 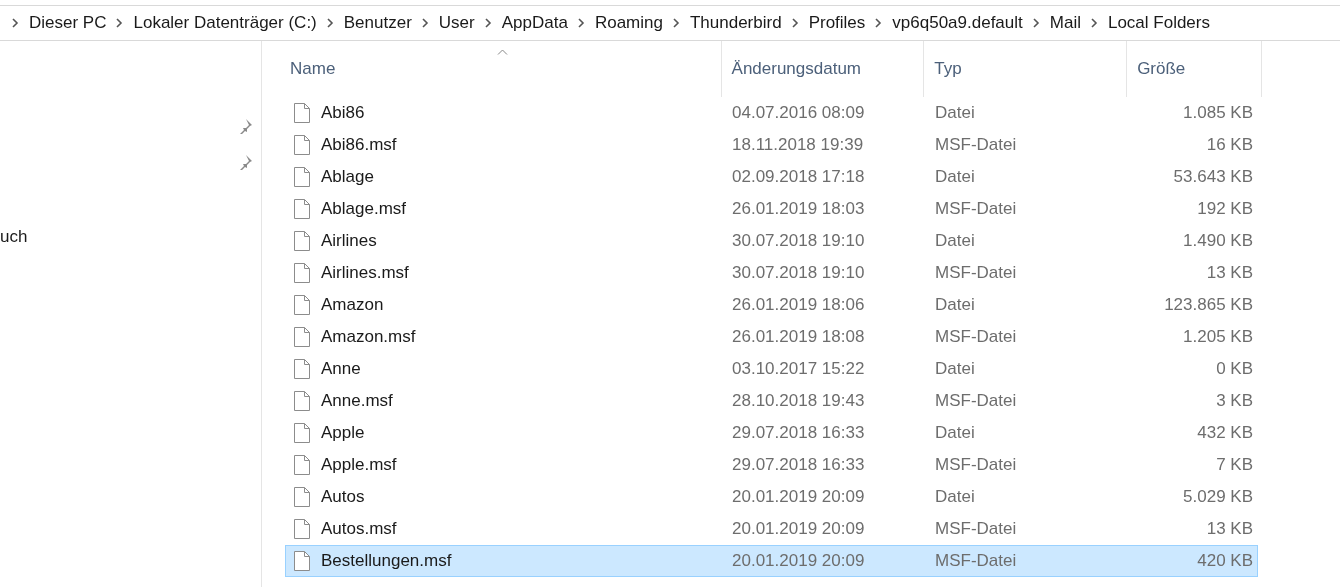 I want to click on breadcrumb-item: Dieser PC, so click(x=68, y=23).